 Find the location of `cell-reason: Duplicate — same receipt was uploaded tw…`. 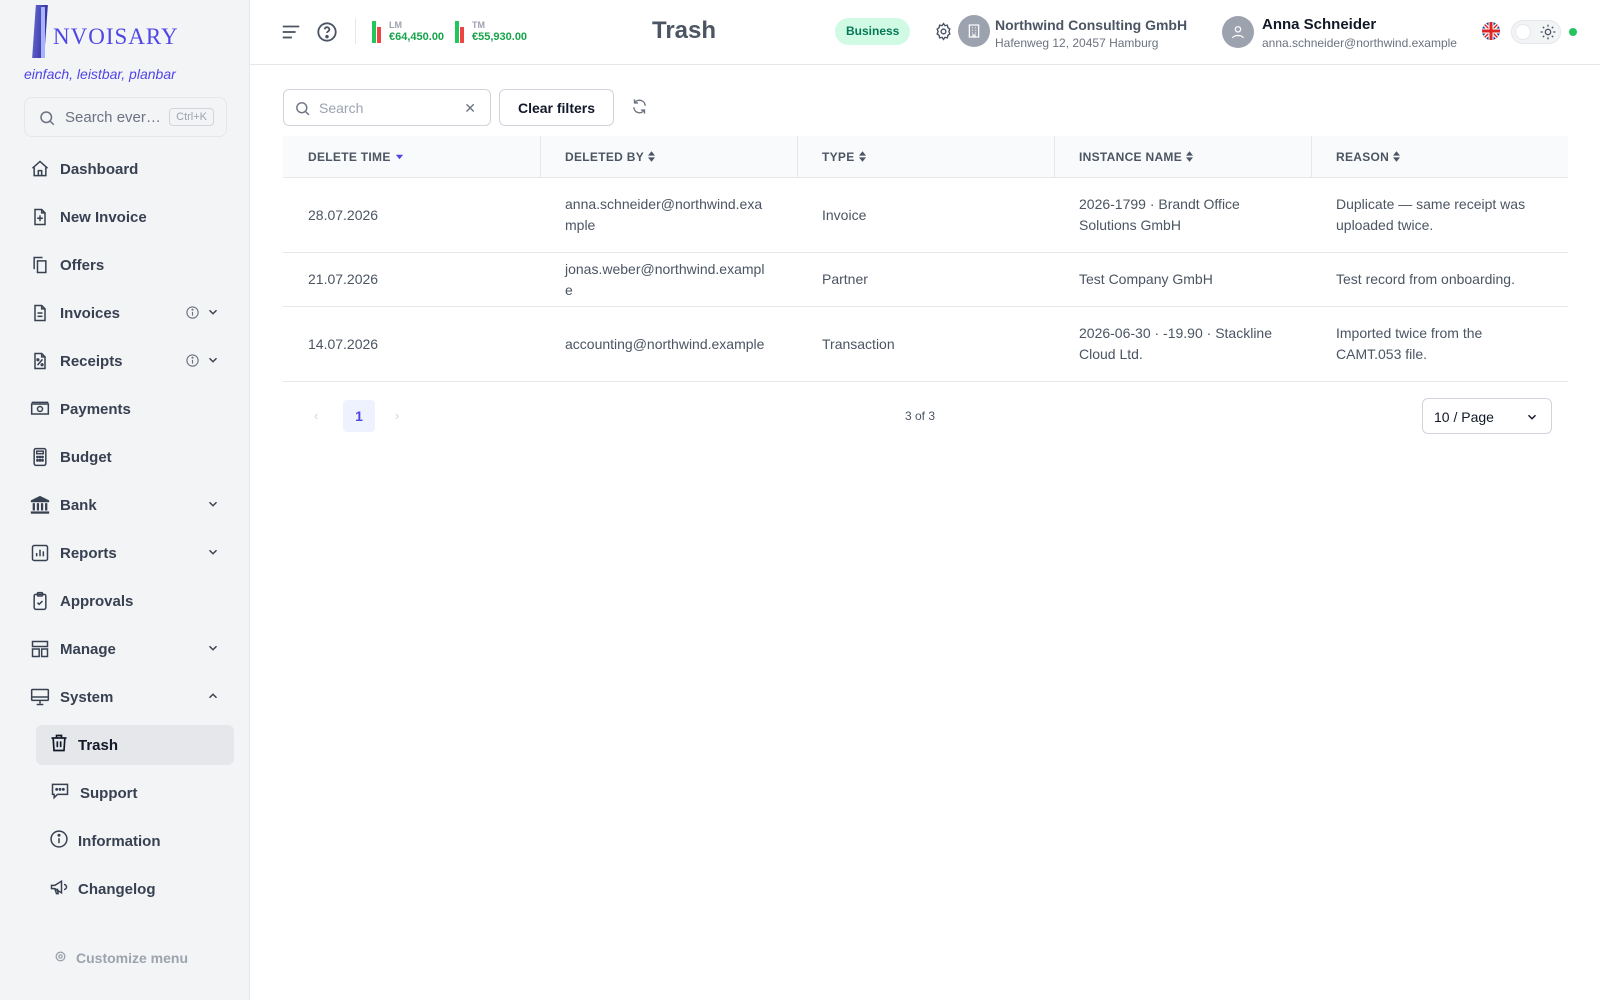

cell-reason: Duplicate — same receipt was uploaded tw… is located at coordinates (1431, 214).